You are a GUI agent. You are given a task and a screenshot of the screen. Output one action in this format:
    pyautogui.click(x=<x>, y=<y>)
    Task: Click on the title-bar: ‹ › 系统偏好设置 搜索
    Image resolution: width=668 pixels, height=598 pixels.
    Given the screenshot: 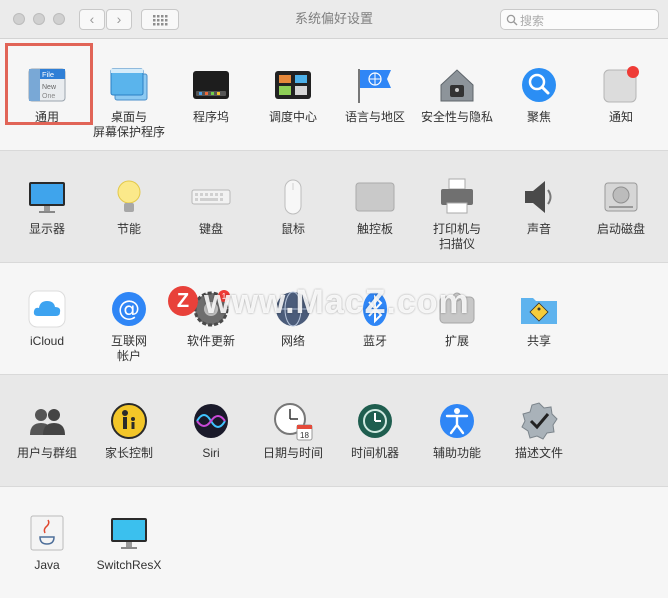 What is the action you would take?
    pyautogui.click(x=334, y=19)
    